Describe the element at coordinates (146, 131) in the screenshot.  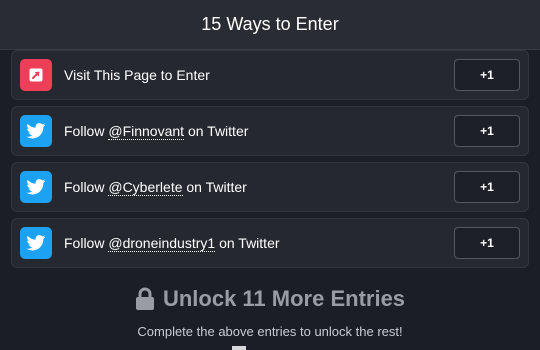
I see `twitter-handle-link: @Finnovant` at that location.